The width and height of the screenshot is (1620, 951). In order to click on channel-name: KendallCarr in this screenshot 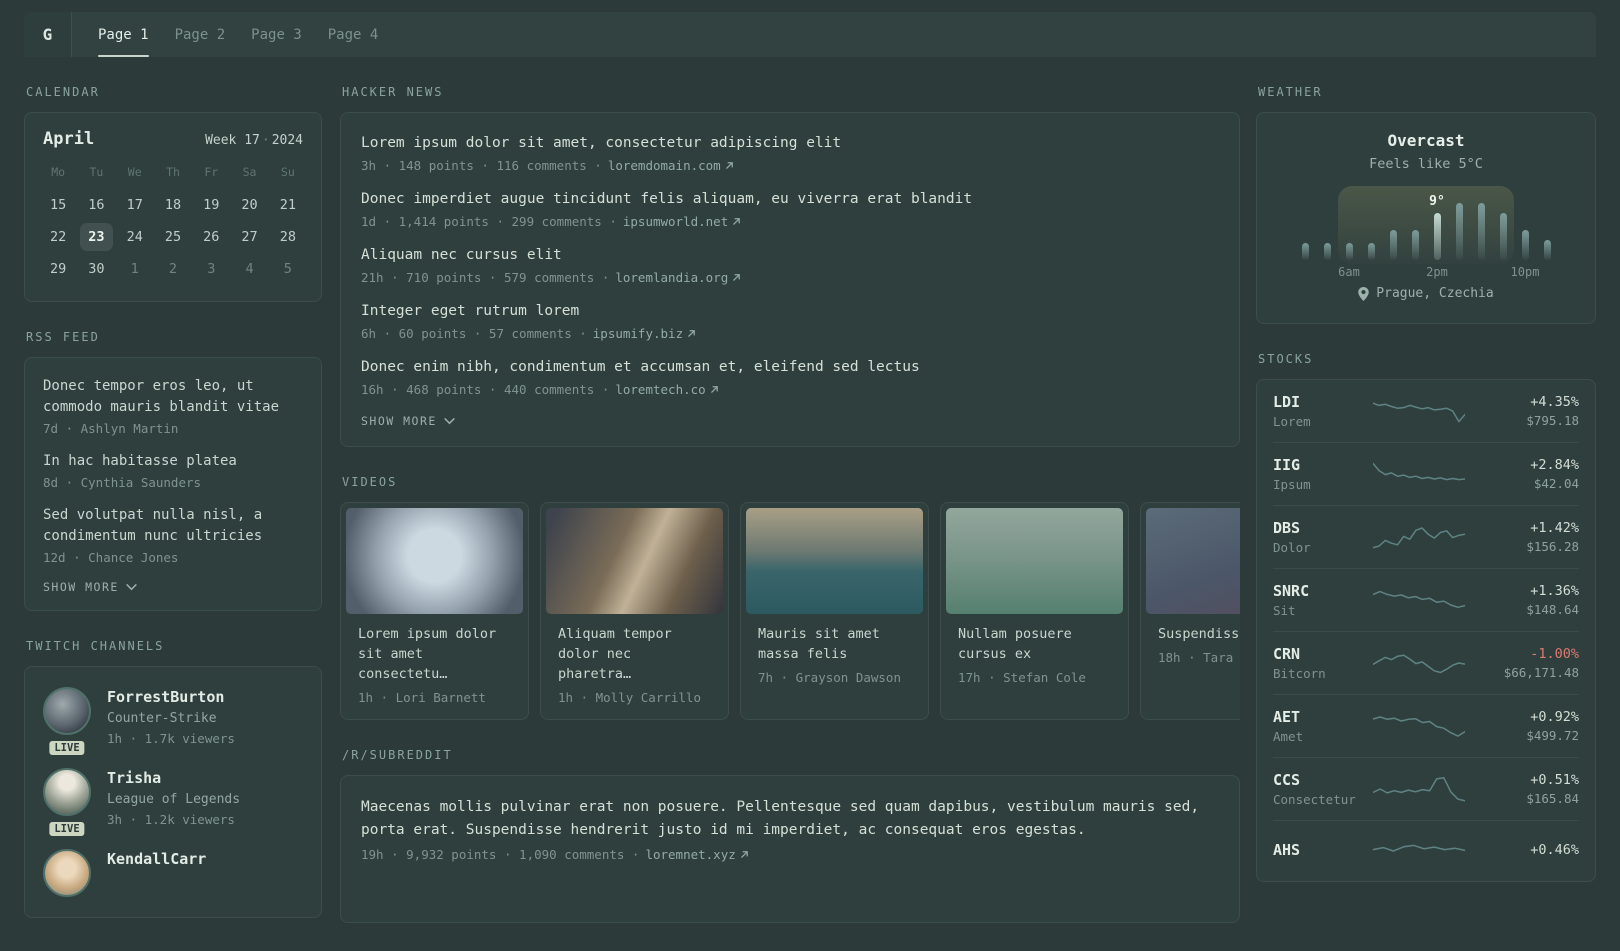, I will do `click(157, 859)`.